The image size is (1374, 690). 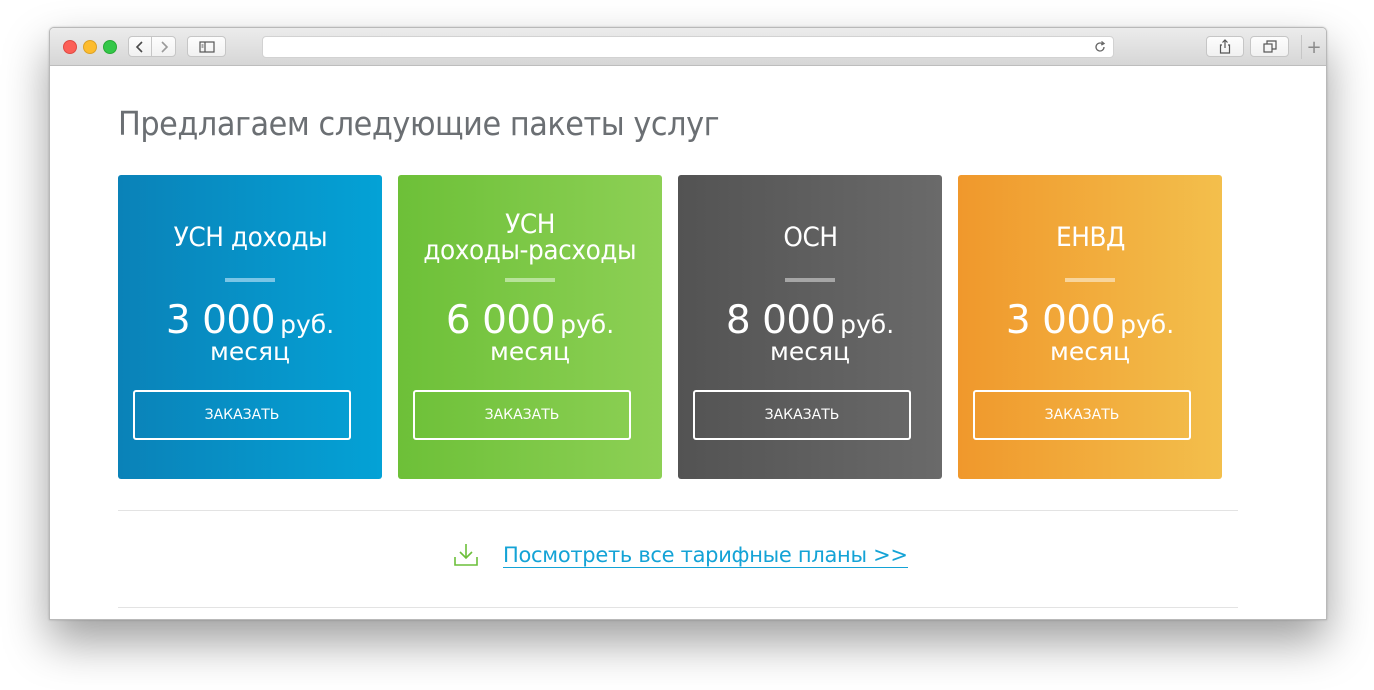 I want to click on section-divider-bottom, so click(x=678, y=607).